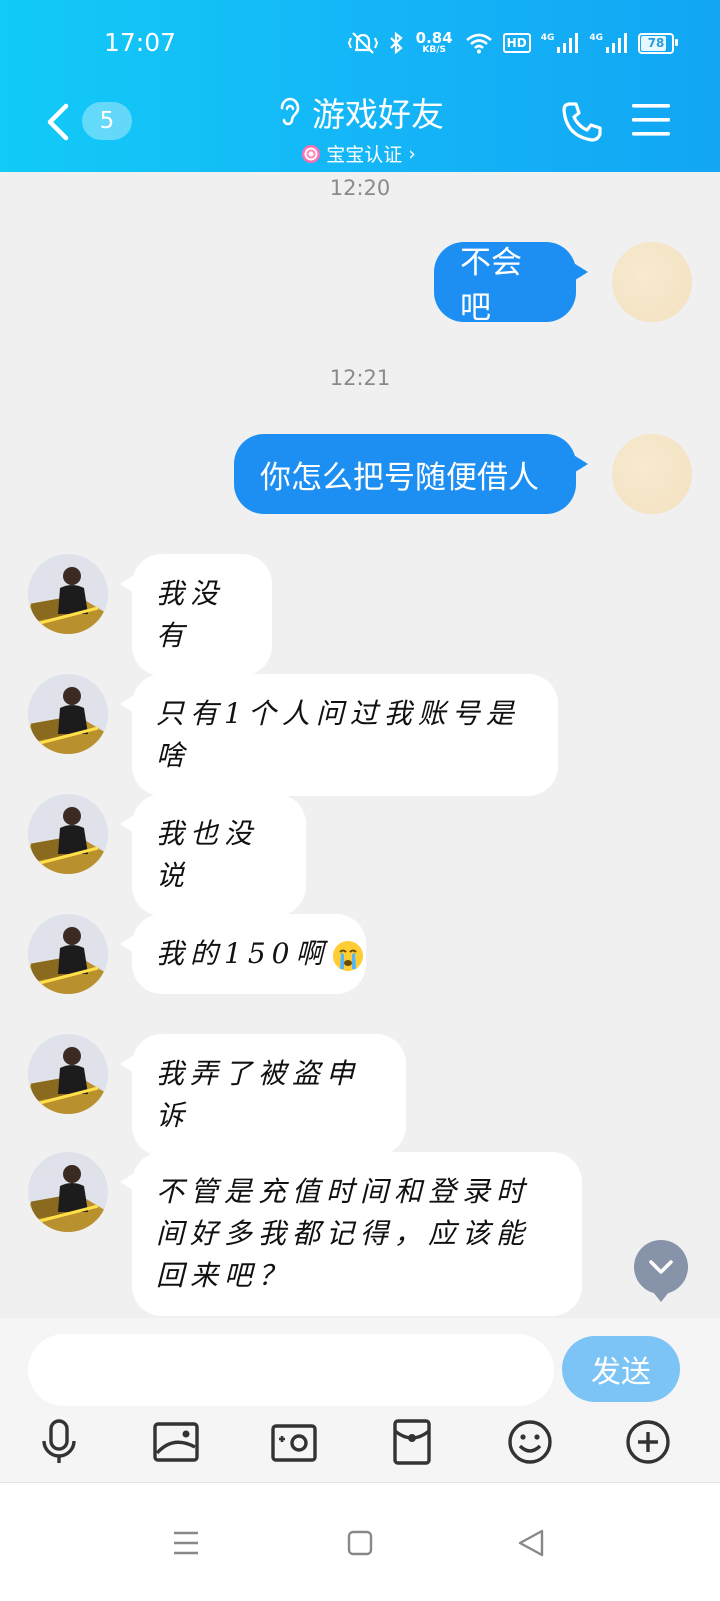 The image size is (720, 1601). I want to click on message-input, so click(291, 1370).